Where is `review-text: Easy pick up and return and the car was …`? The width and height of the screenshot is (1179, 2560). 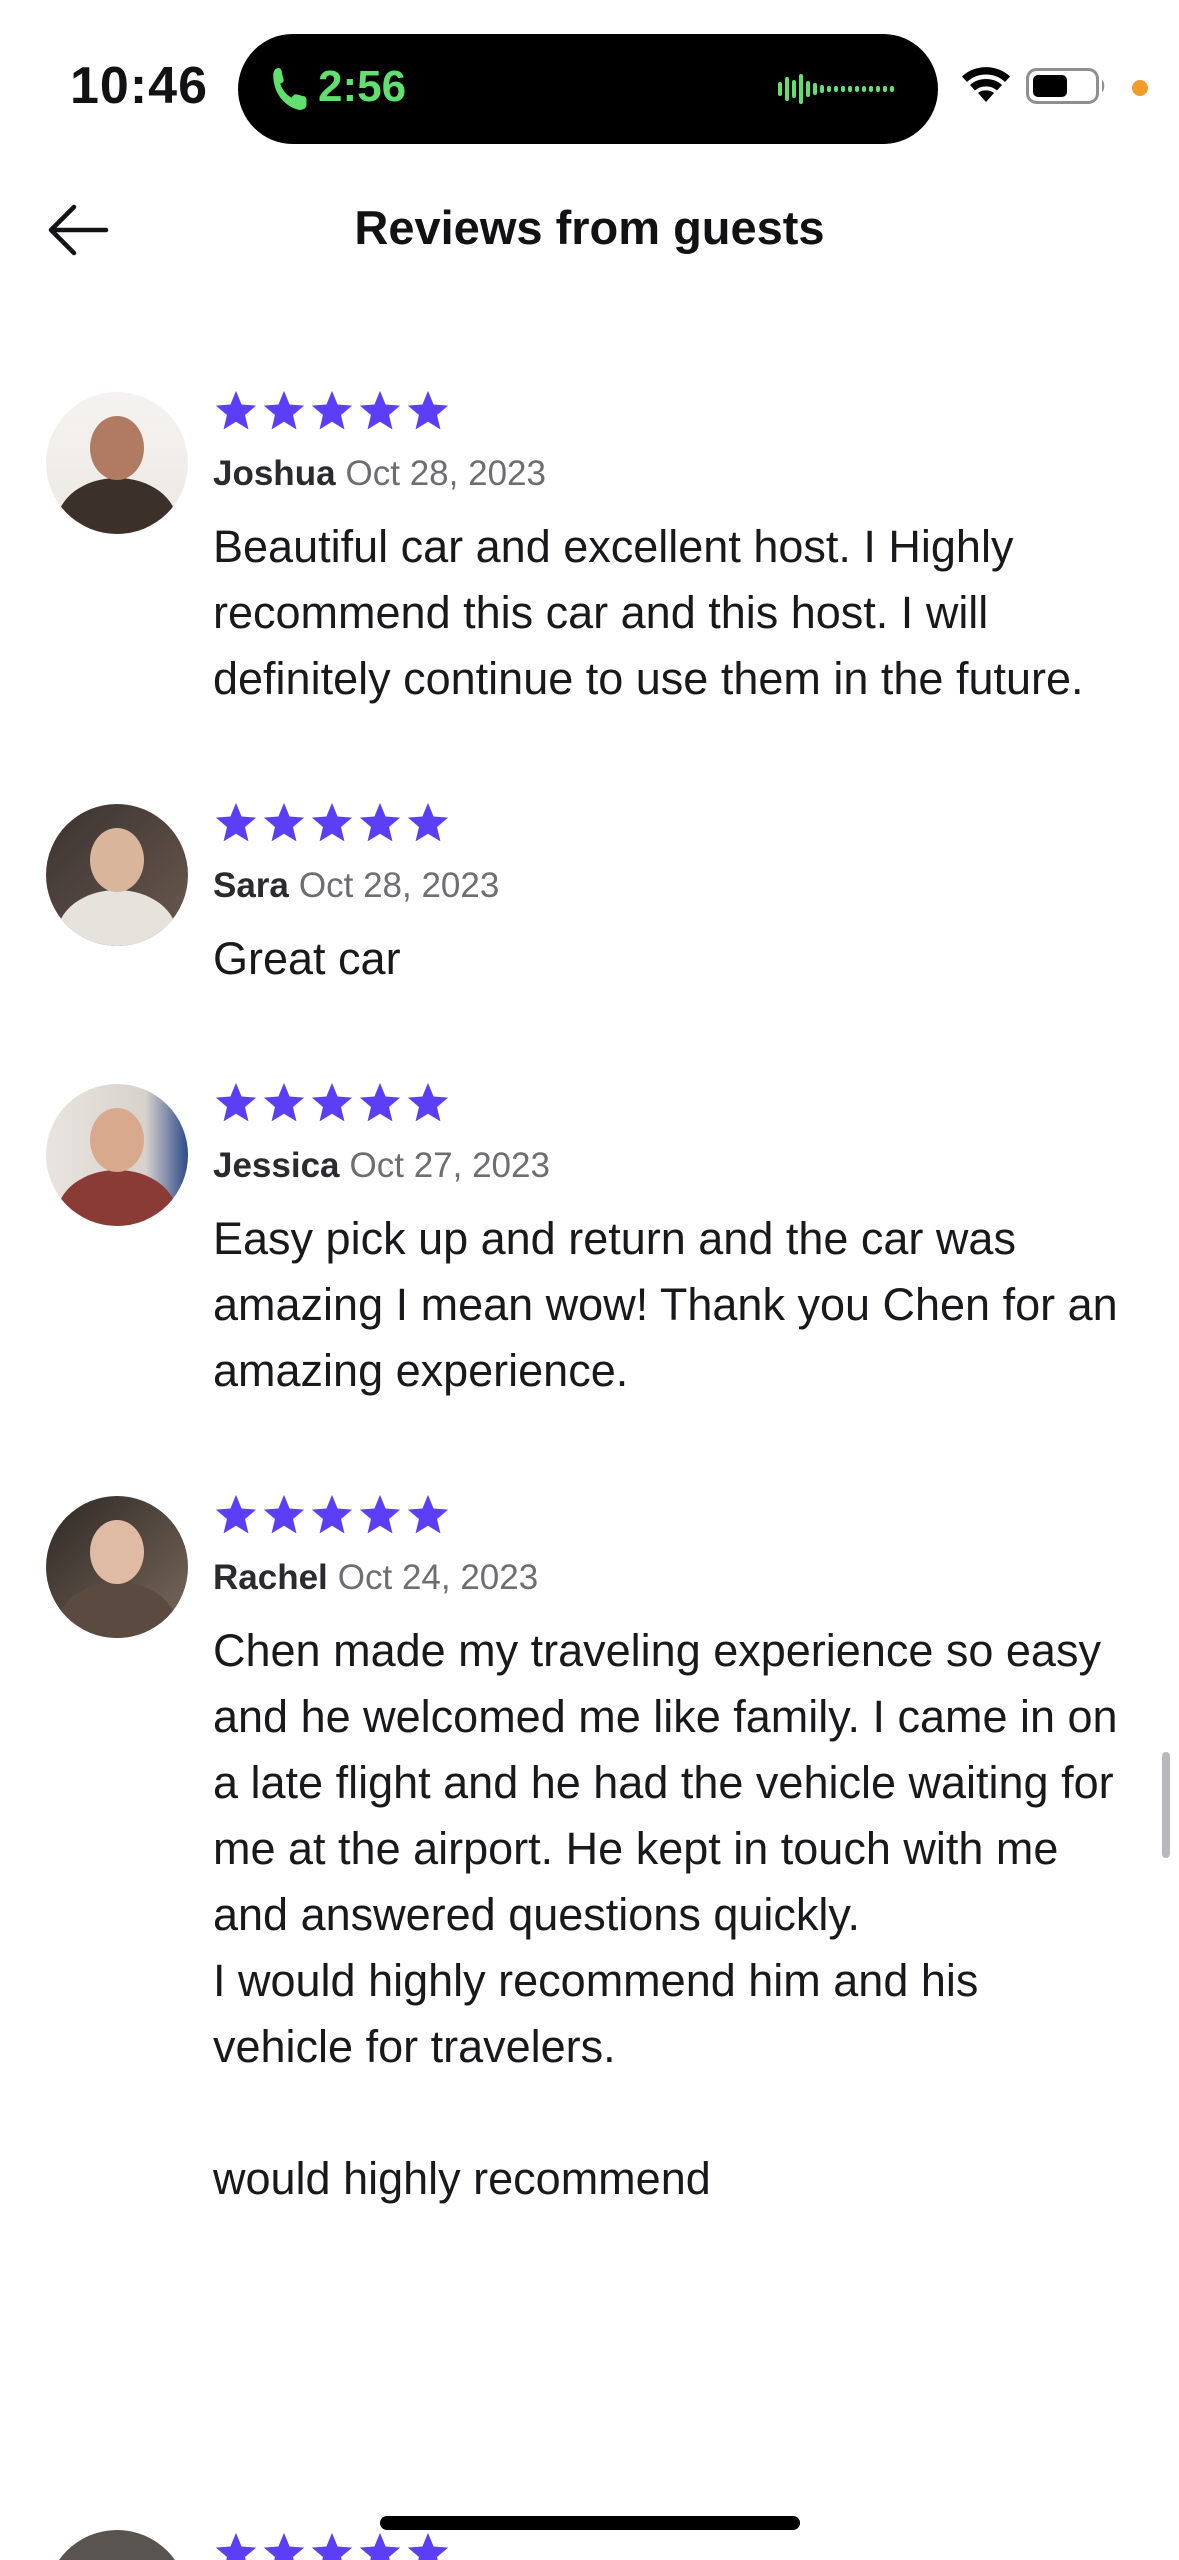 review-text: Easy pick up and return and the car was … is located at coordinates (665, 1304).